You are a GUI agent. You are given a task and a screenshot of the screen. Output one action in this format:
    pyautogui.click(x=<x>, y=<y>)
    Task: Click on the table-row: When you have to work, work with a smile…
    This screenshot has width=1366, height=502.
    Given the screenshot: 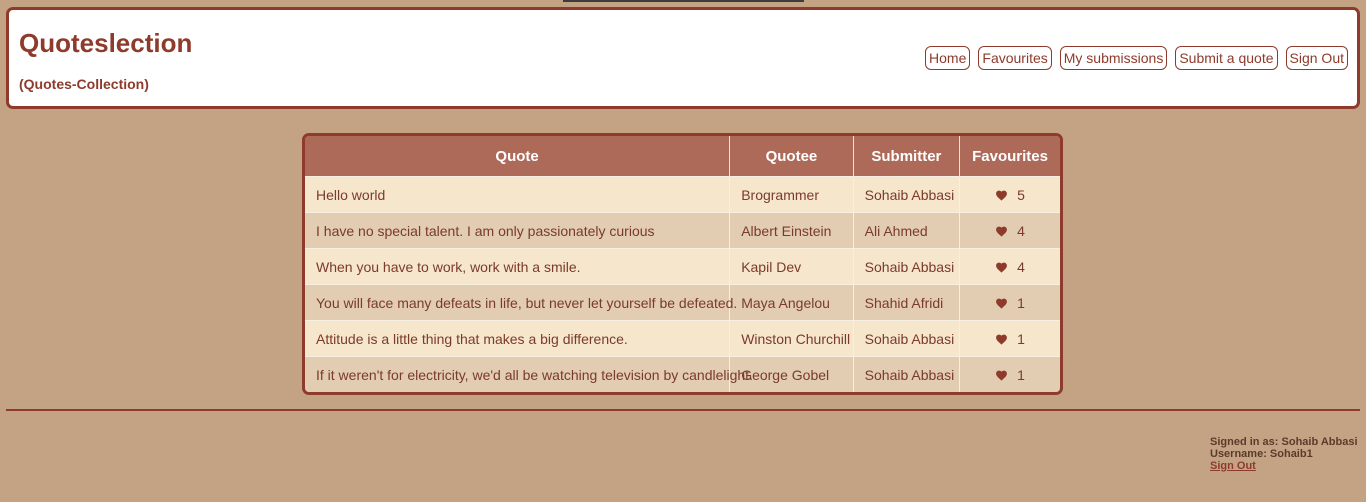 What is the action you would take?
    pyautogui.click(x=682, y=266)
    